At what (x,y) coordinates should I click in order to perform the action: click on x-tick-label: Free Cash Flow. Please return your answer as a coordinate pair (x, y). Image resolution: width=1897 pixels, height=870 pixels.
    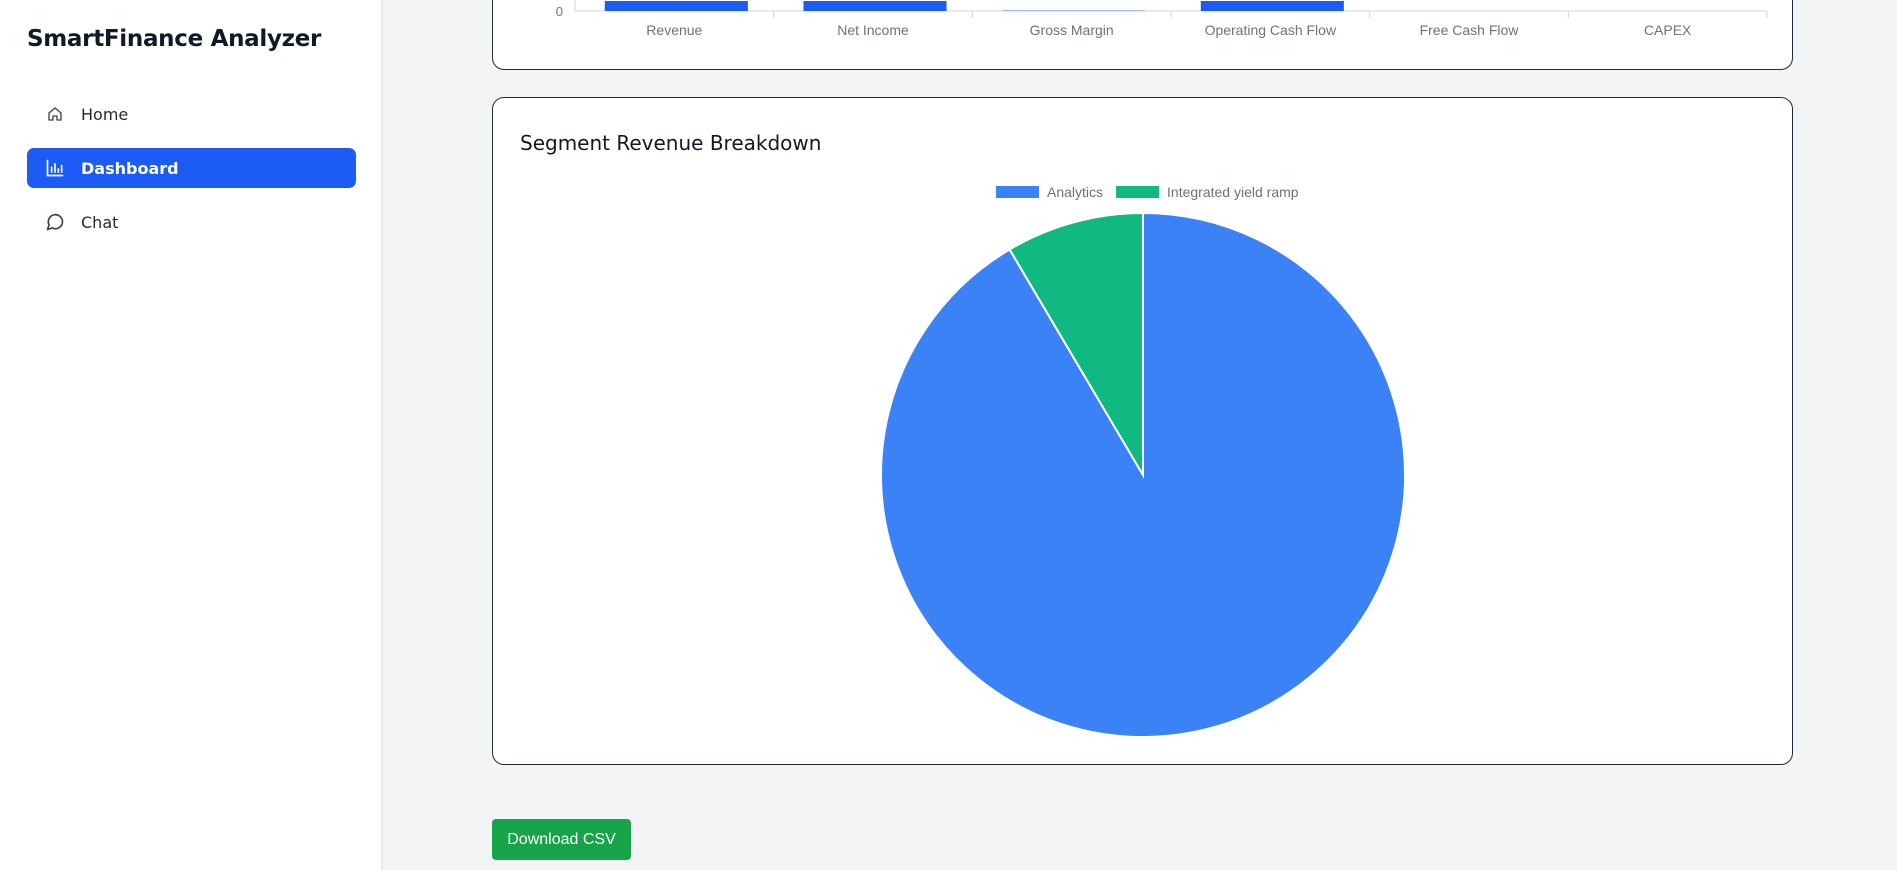
    Looking at the image, I should click on (1470, 30).